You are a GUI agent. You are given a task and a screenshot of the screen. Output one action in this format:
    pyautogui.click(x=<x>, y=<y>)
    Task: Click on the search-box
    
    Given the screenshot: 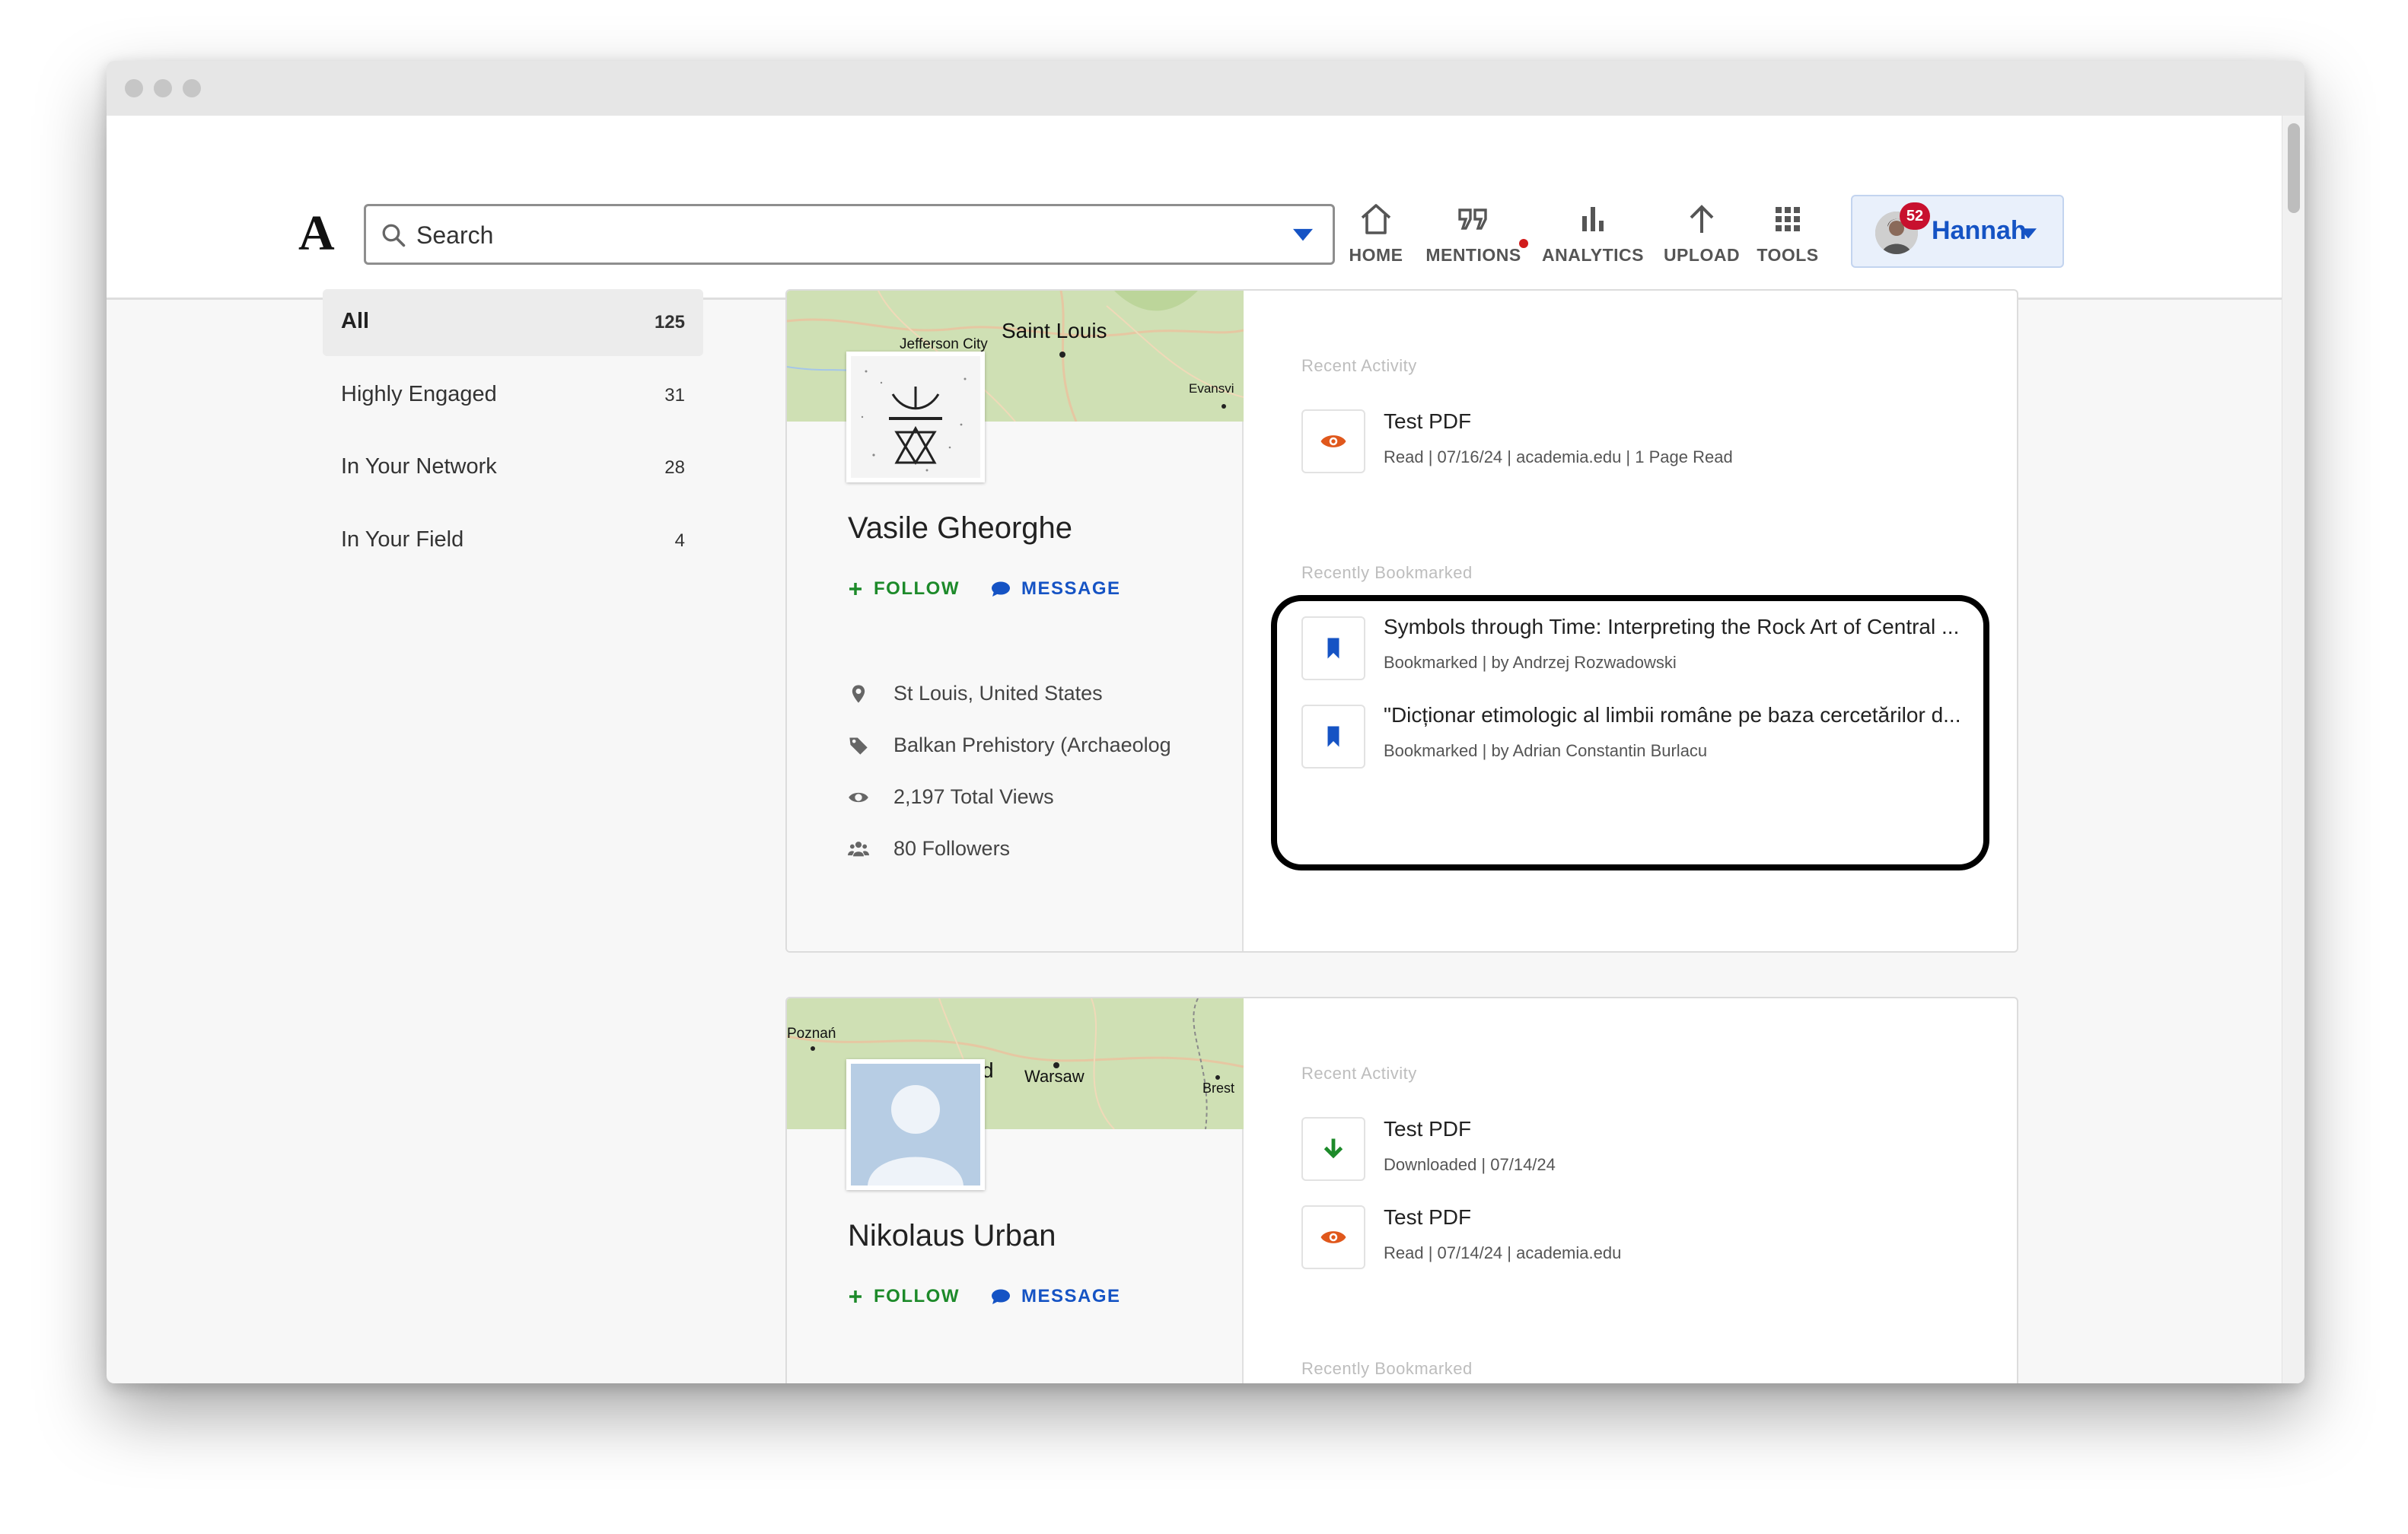 What is the action you would take?
    pyautogui.click(x=849, y=234)
    